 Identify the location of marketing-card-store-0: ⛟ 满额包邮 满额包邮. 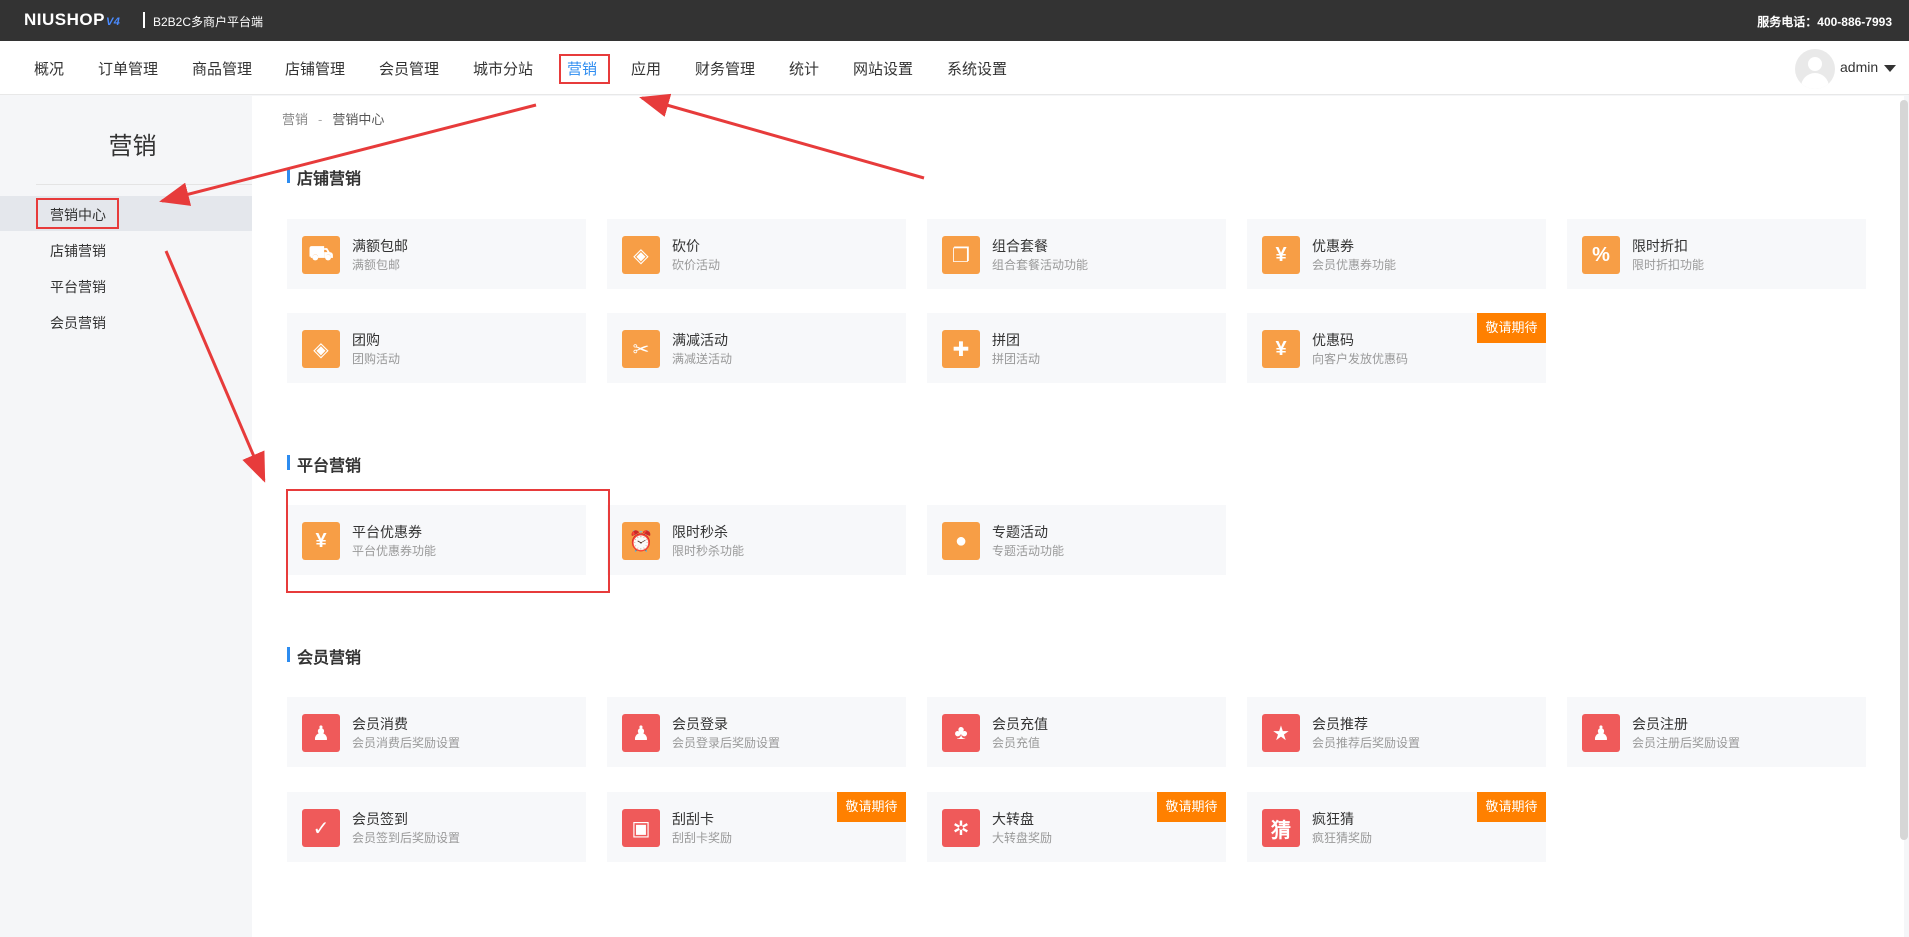
(436, 254).